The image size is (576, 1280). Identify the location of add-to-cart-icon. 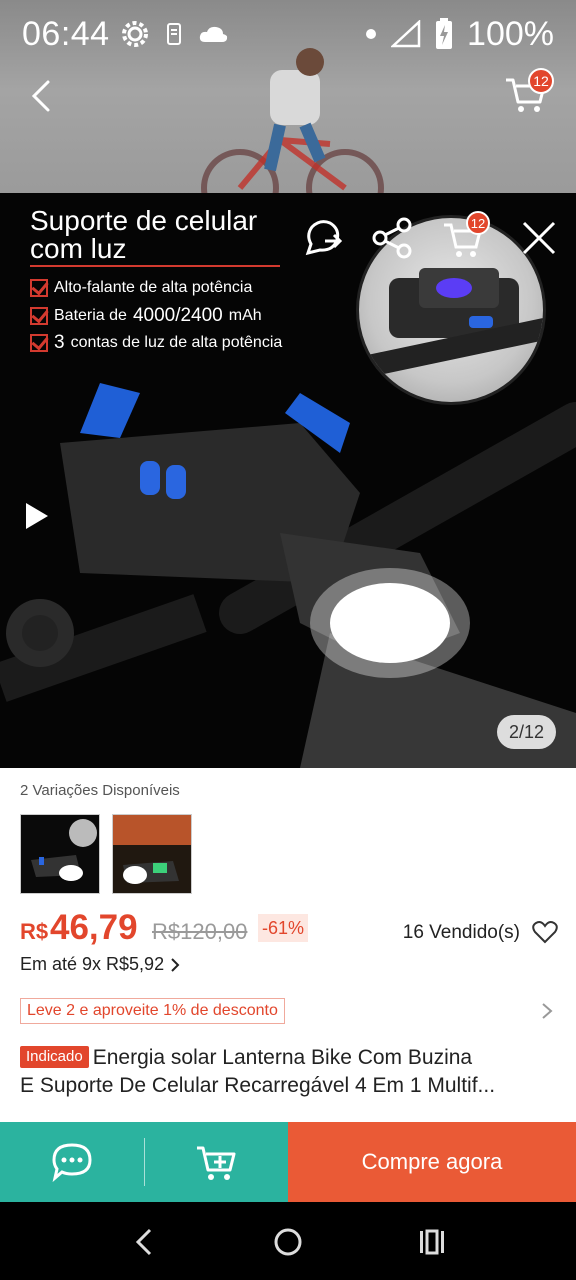
(216, 1162).